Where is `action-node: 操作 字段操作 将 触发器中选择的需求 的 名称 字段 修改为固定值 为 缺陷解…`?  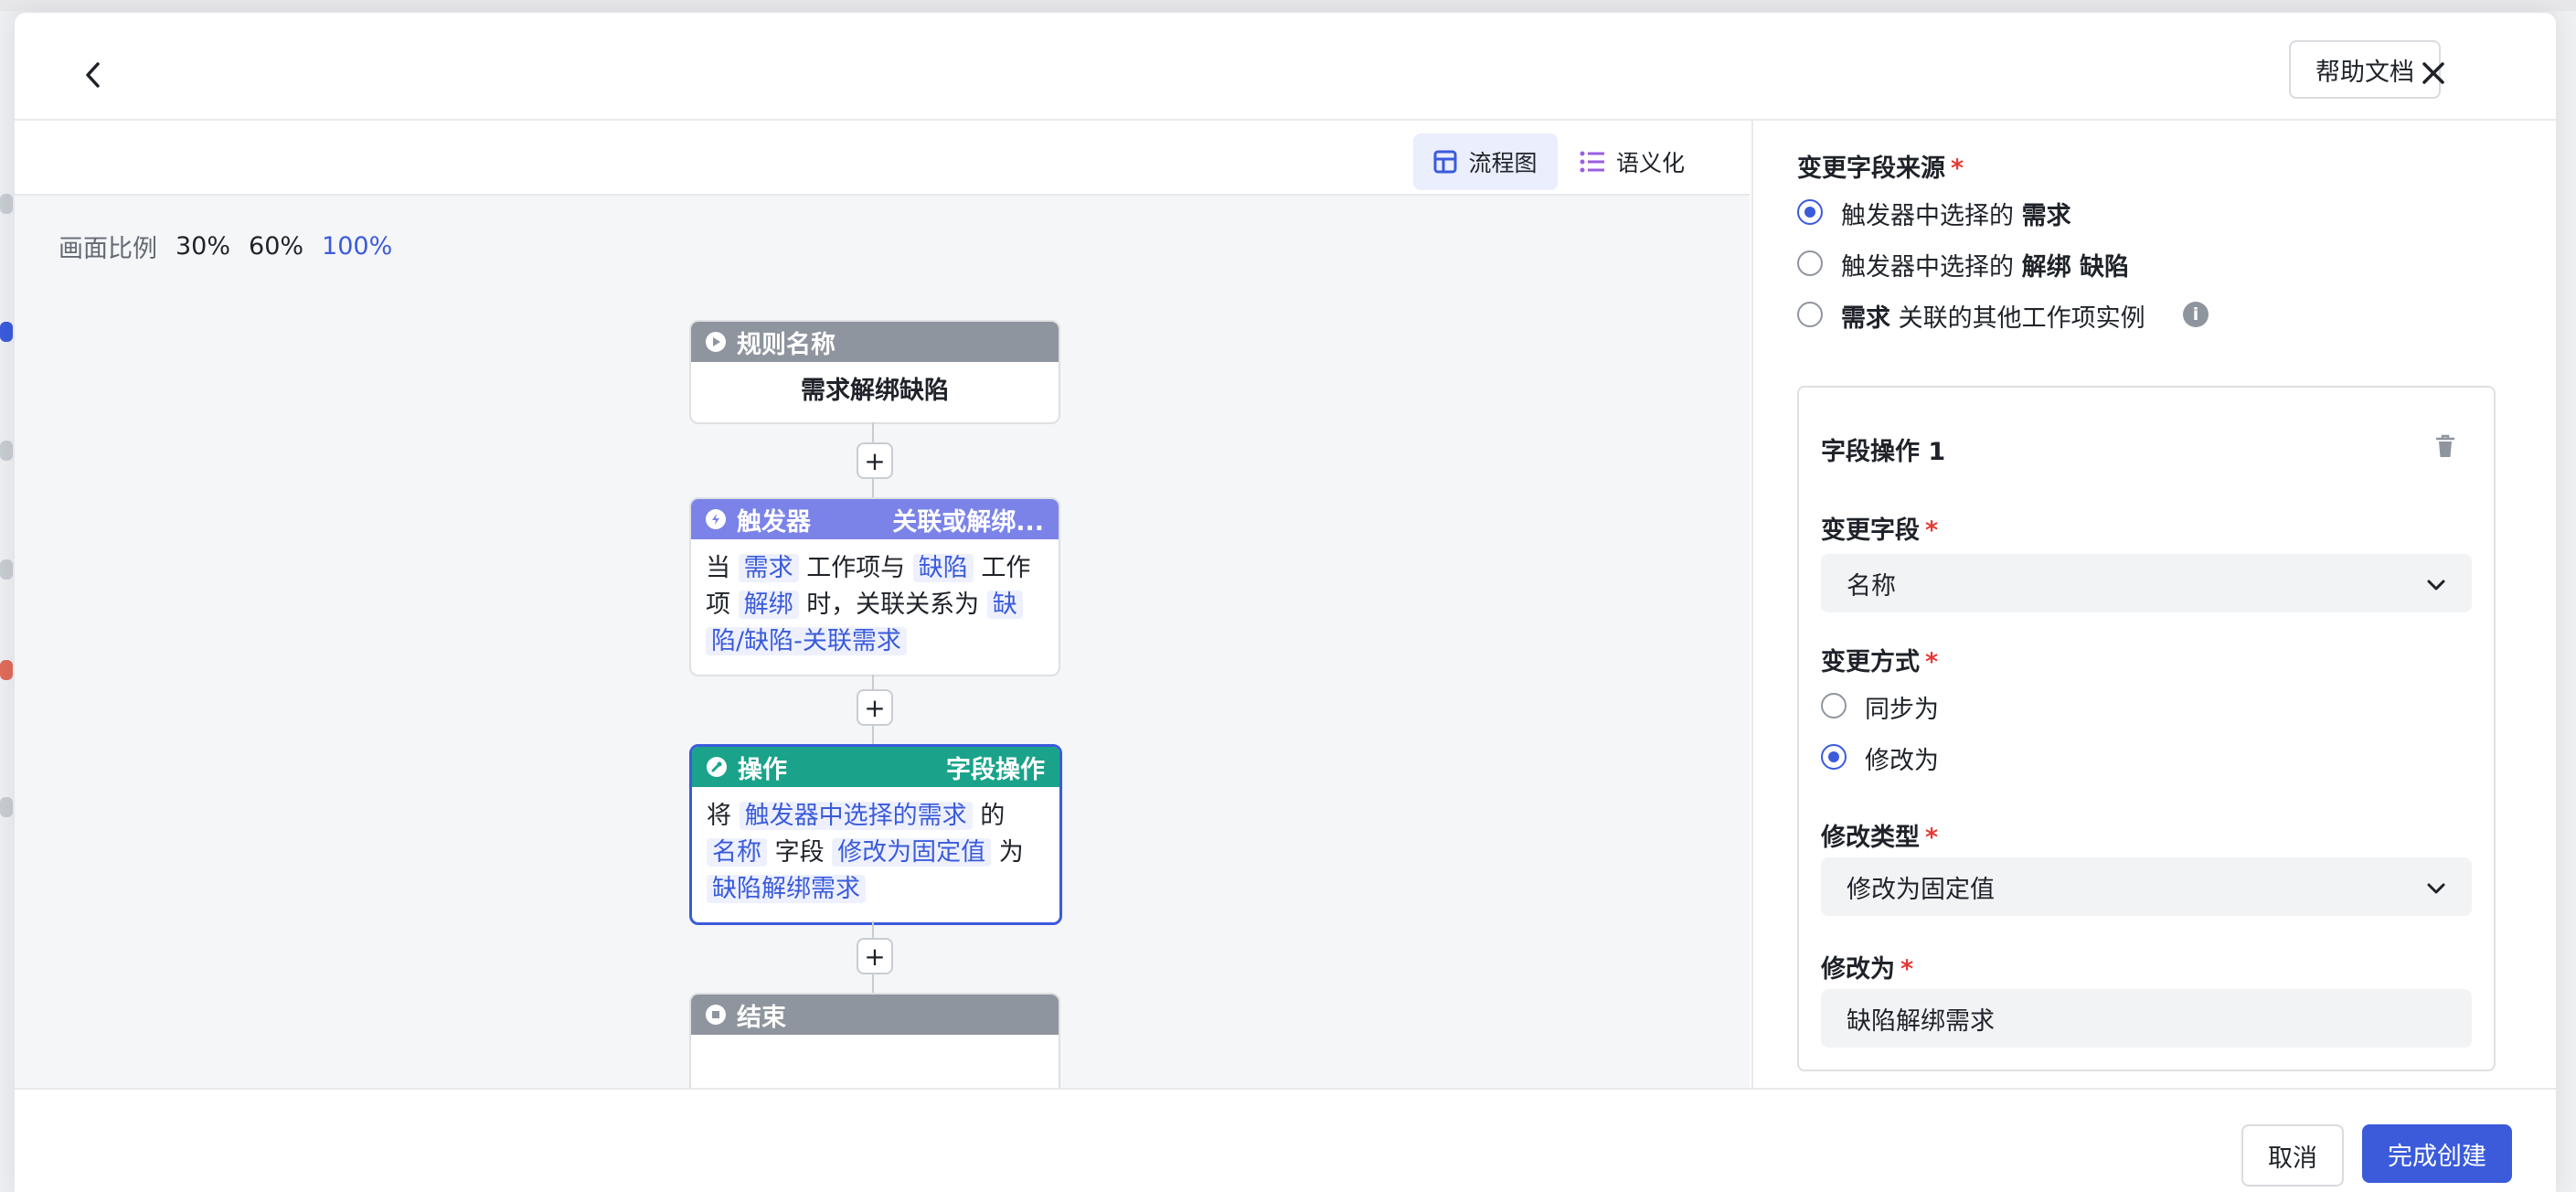 action-node: 操作 字段操作 将 触发器中选择的需求 的 名称 字段 修改为固定值 为 缺陷解… is located at coordinates (875, 835).